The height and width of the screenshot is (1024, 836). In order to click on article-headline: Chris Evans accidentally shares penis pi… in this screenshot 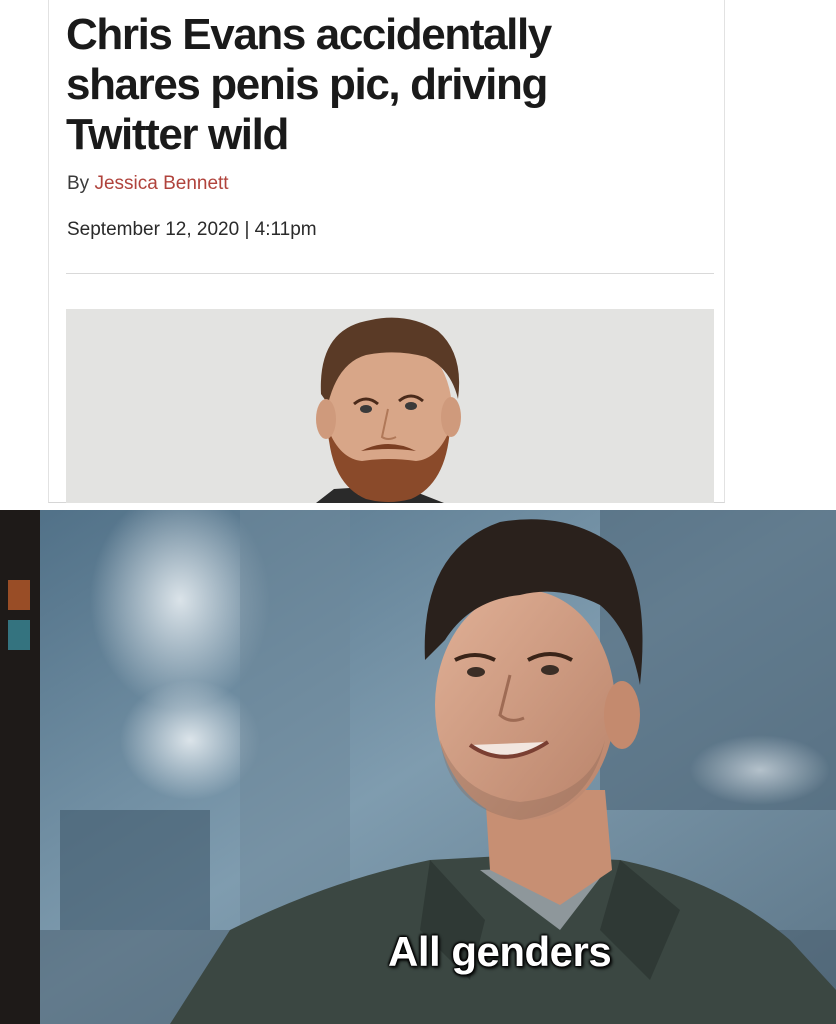, I will do `click(309, 84)`.